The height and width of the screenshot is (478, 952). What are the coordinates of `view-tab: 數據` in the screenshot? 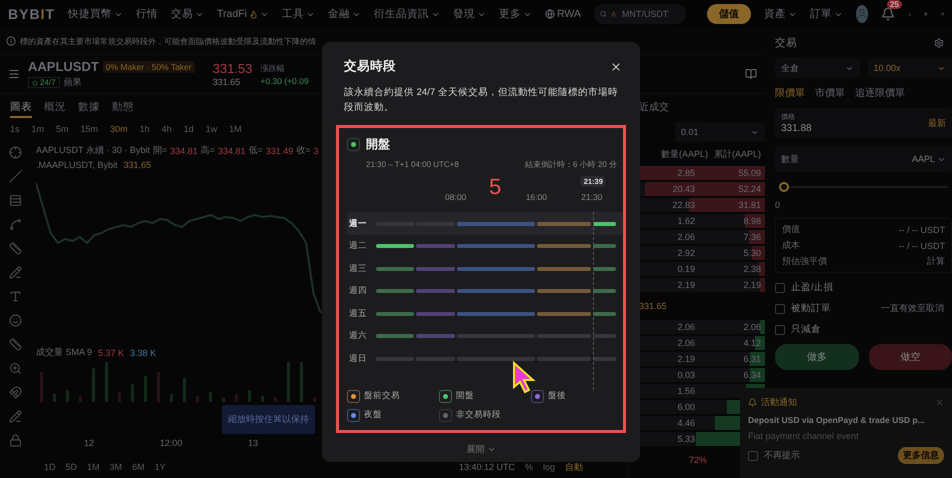 It's located at (89, 109).